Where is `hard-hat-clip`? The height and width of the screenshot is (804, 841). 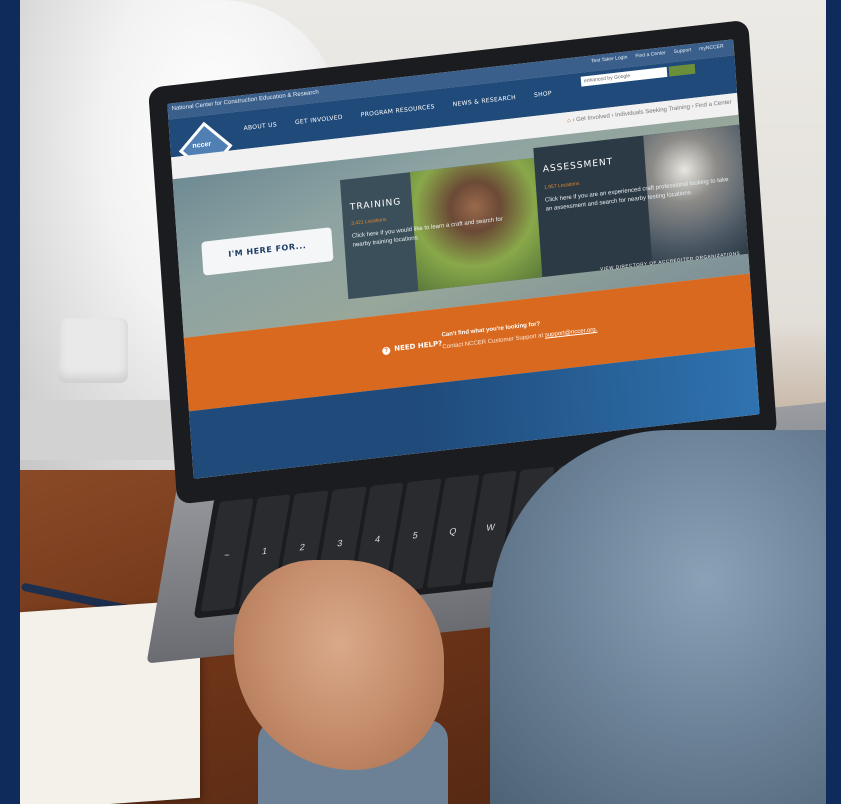
hard-hat-clip is located at coordinates (93, 350).